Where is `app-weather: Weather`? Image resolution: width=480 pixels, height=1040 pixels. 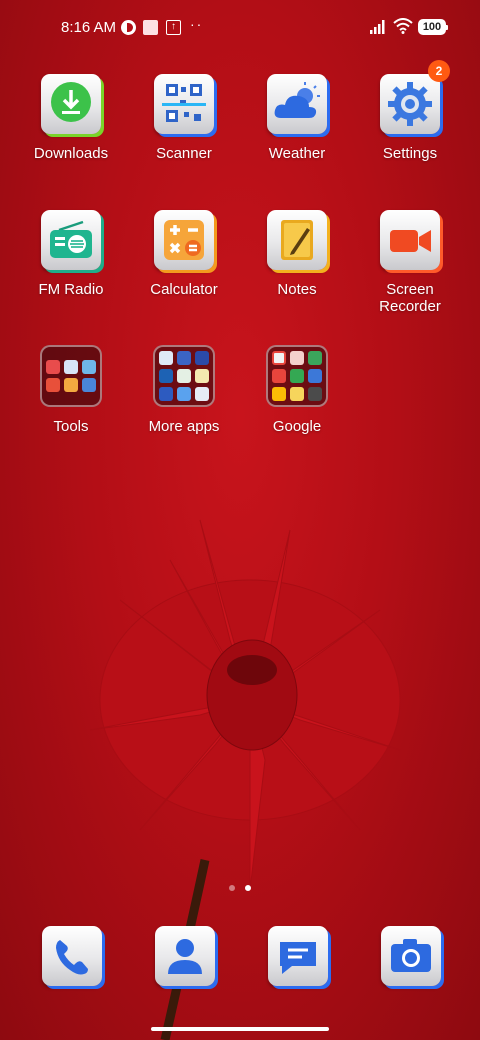 app-weather: Weather is located at coordinates (297, 118).